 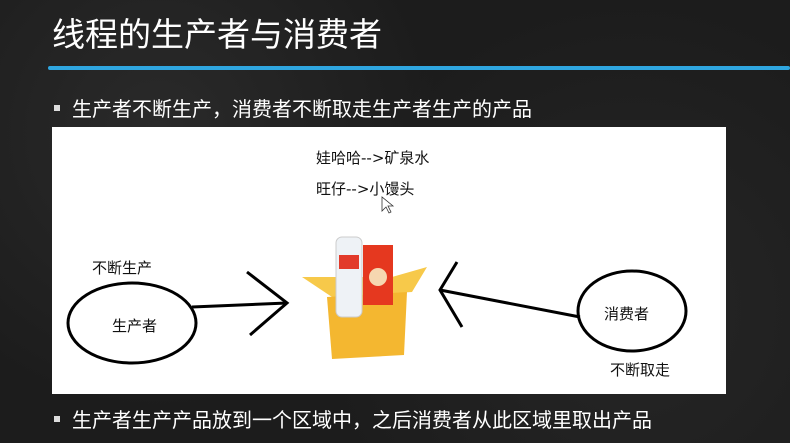 I want to click on title-divider, so click(x=419, y=68).